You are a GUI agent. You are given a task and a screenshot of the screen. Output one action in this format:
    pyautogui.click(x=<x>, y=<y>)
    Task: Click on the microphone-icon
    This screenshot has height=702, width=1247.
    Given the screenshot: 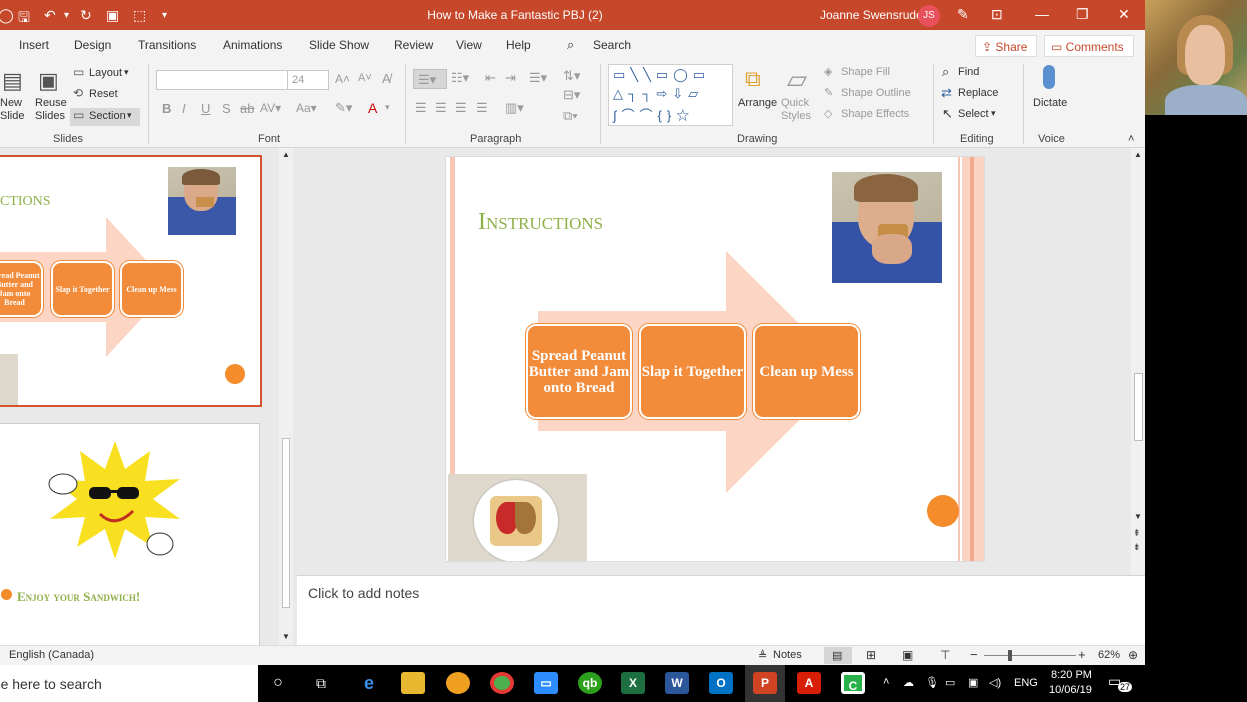 What is the action you would take?
    pyautogui.click(x=1049, y=77)
    